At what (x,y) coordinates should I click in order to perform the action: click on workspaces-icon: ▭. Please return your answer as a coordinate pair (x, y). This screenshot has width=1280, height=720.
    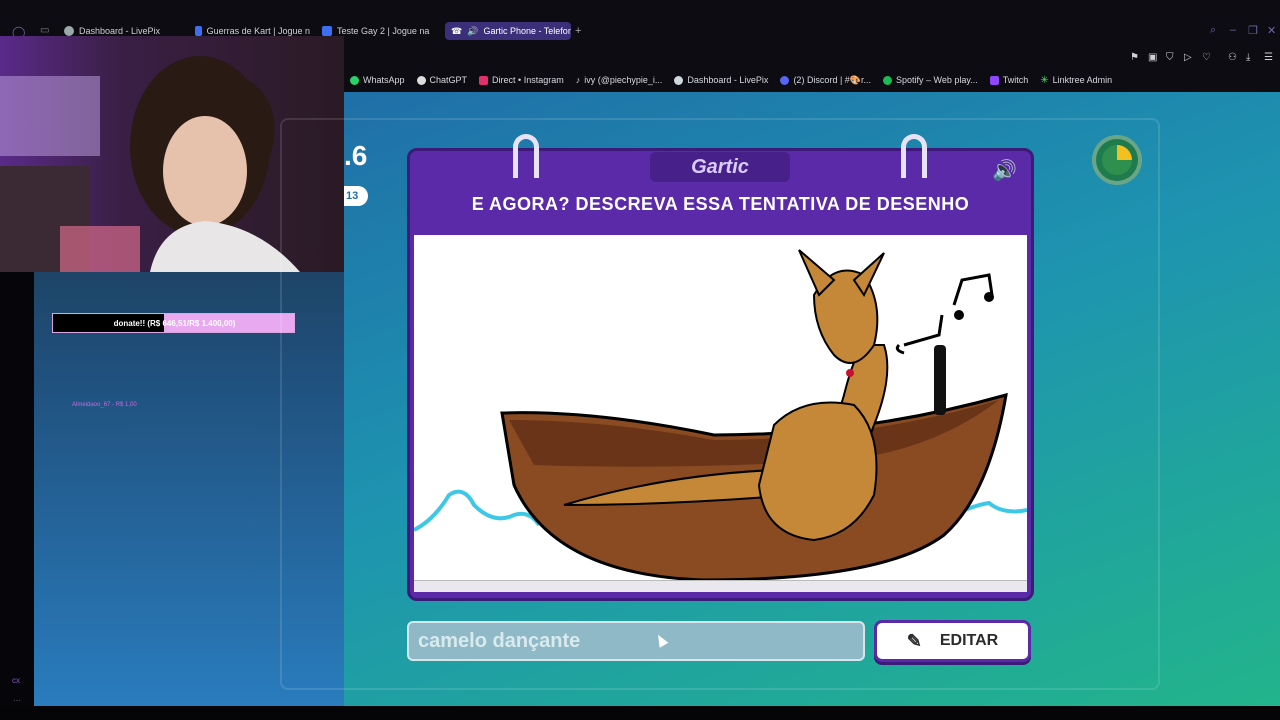
    Looking at the image, I should click on (44, 30).